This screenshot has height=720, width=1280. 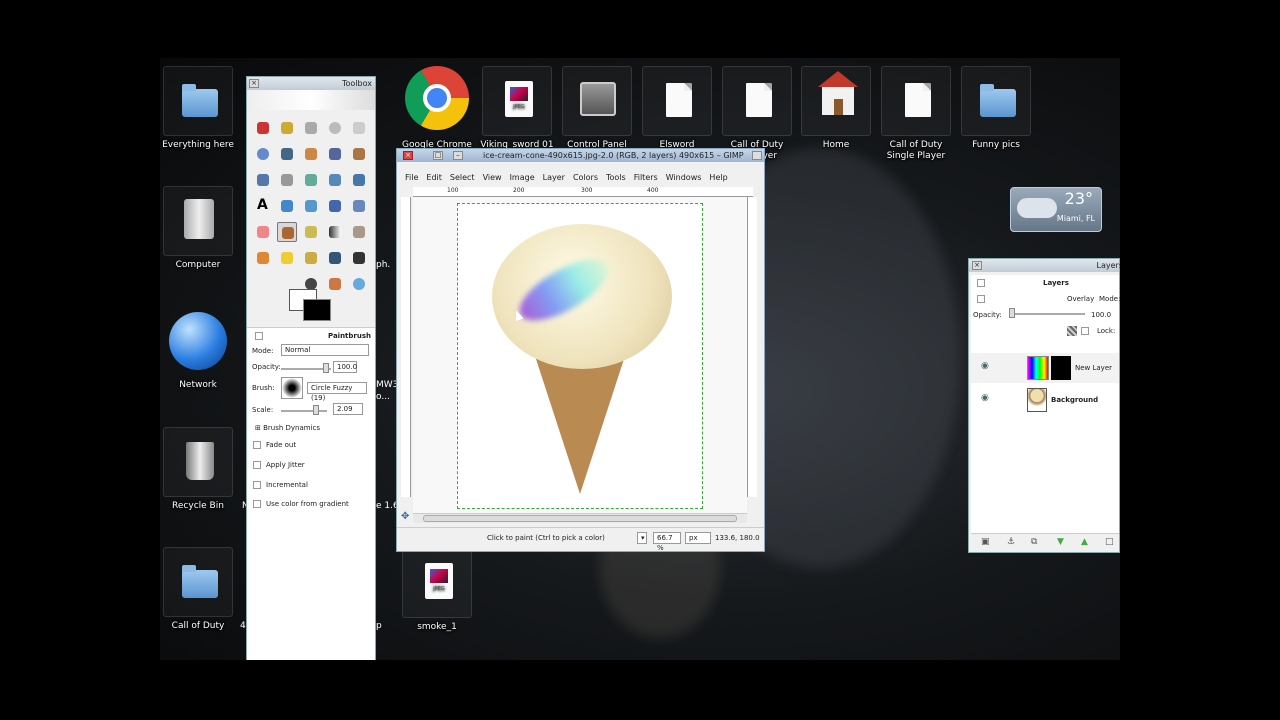 What do you see at coordinates (311, 154) in the screenshot?
I see `by-color-select-tool-icon` at bounding box center [311, 154].